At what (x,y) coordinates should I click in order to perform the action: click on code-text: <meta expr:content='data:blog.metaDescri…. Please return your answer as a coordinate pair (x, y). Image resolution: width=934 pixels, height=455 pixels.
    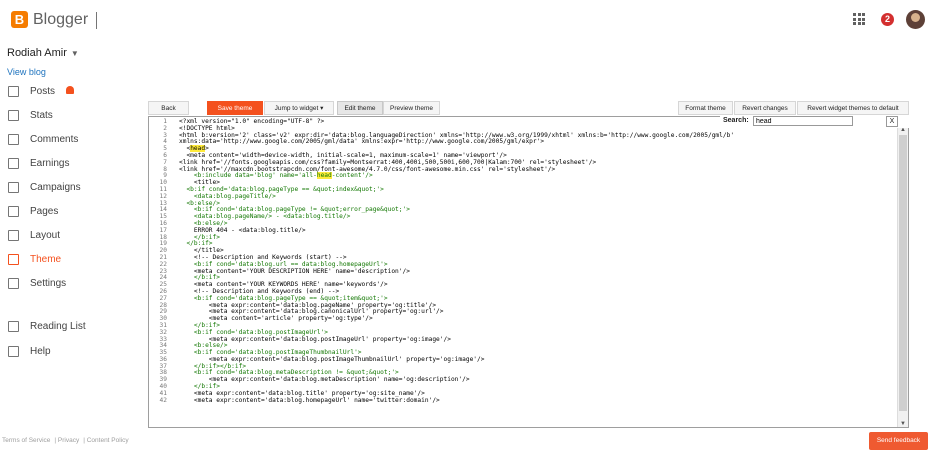
    Looking at the image, I should click on (324, 380).